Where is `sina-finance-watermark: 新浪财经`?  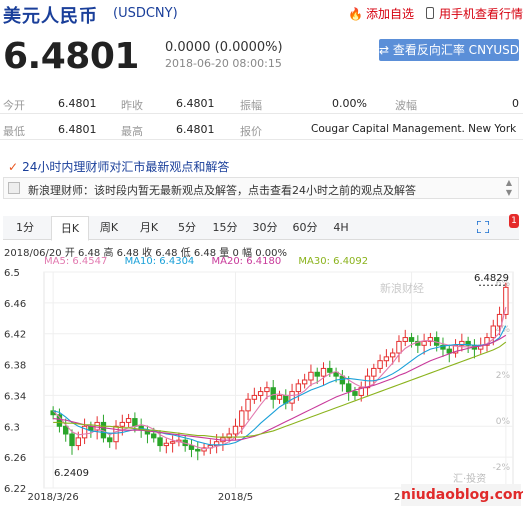
sina-finance-watermark: 新浪财经 is located at coordinates (402, 288).